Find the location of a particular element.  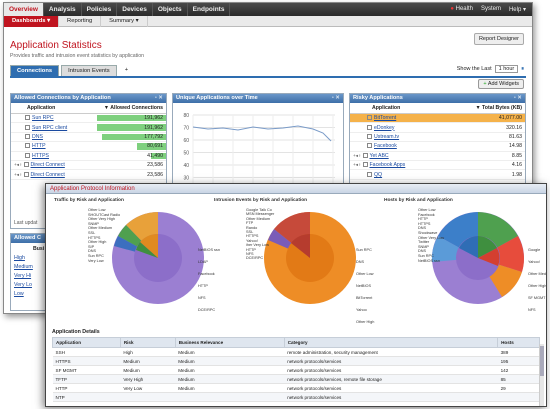

table-row: Facebook 14.98 is located at coordinates (437, 146).